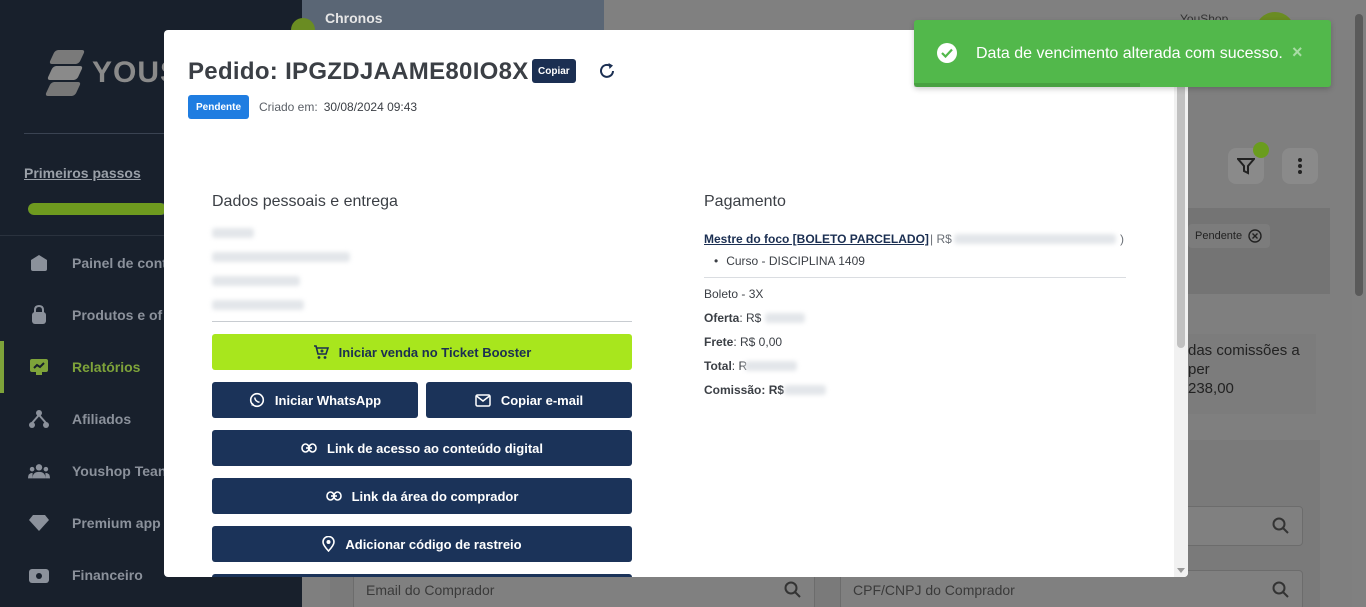 The image size is (1366, 607). I want to click on buyer-cpf-placeholder: CPF/CNPJ do Comprador, so click(934, 590).